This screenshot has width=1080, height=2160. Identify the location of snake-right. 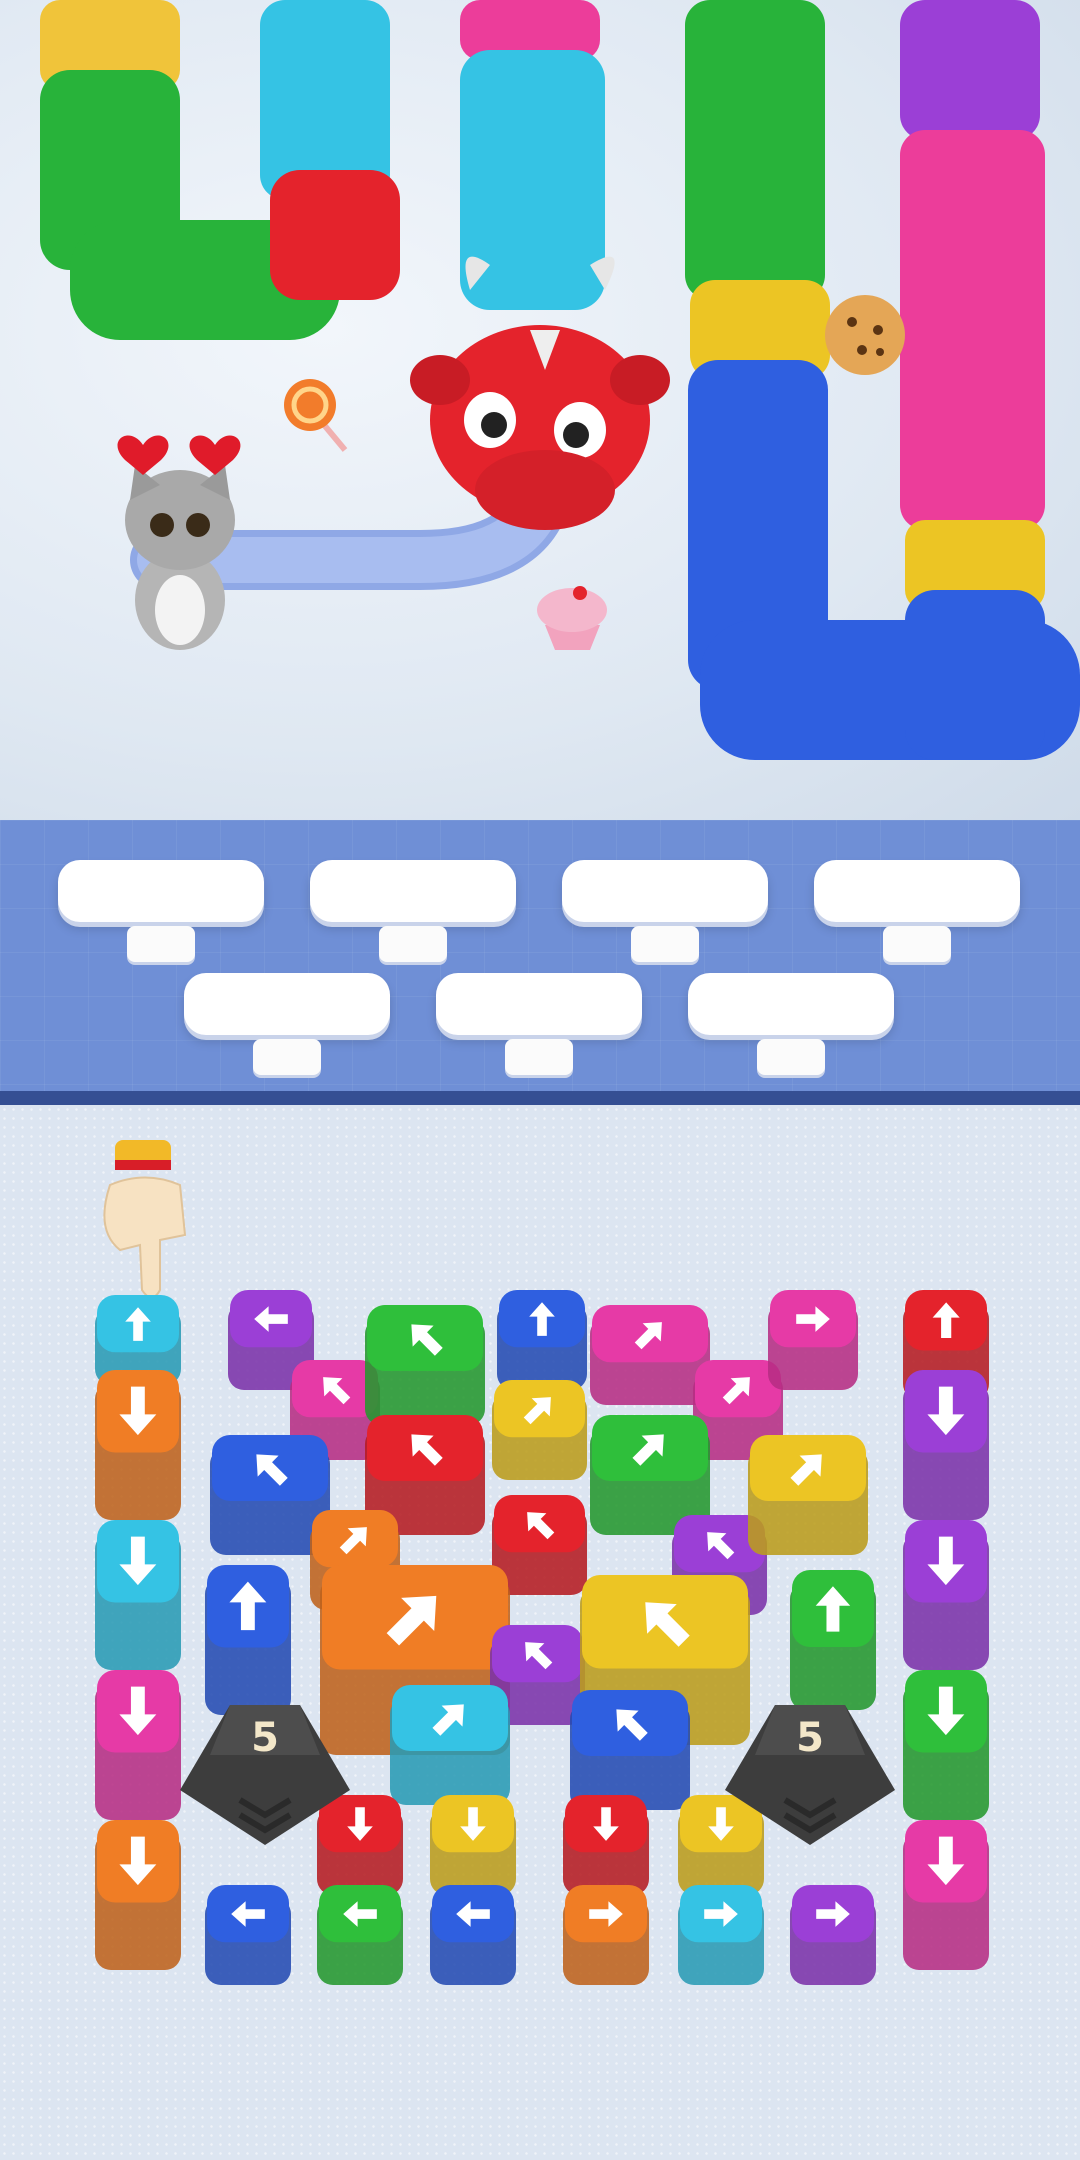
(972, 380).